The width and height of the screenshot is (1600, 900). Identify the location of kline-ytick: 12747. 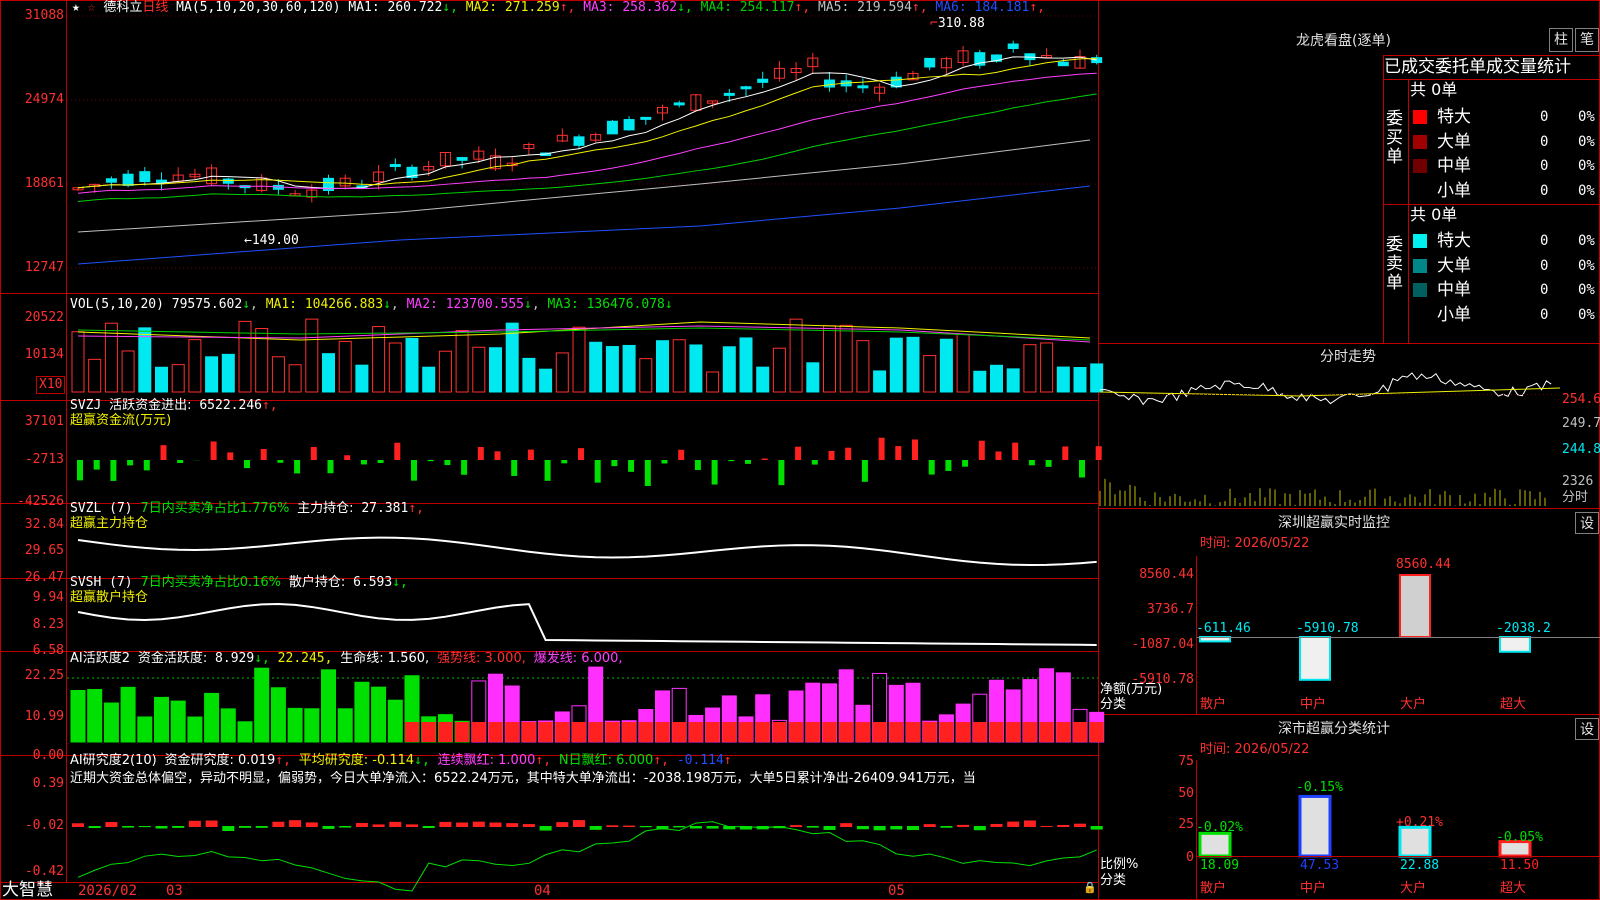
(44, 267).